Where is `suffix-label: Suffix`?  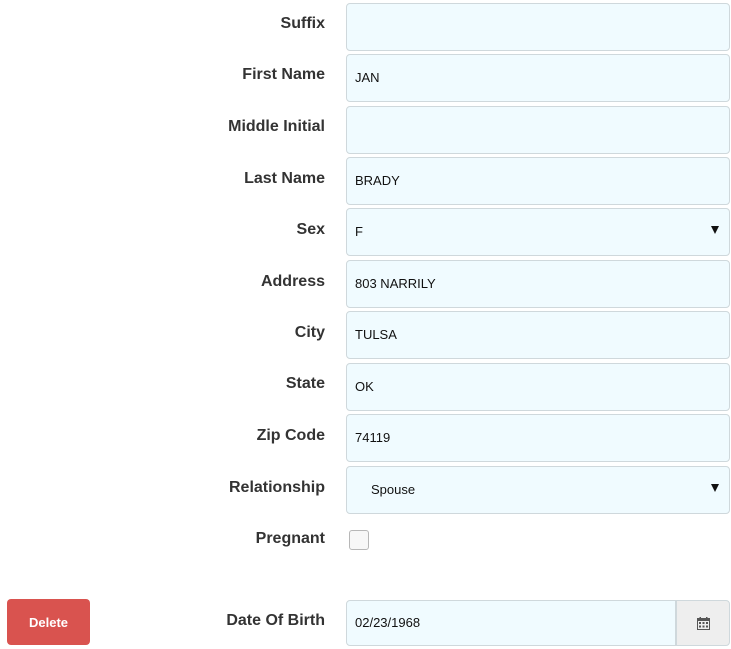 suffix-label: Suffix is located at coordinates (302, 23).